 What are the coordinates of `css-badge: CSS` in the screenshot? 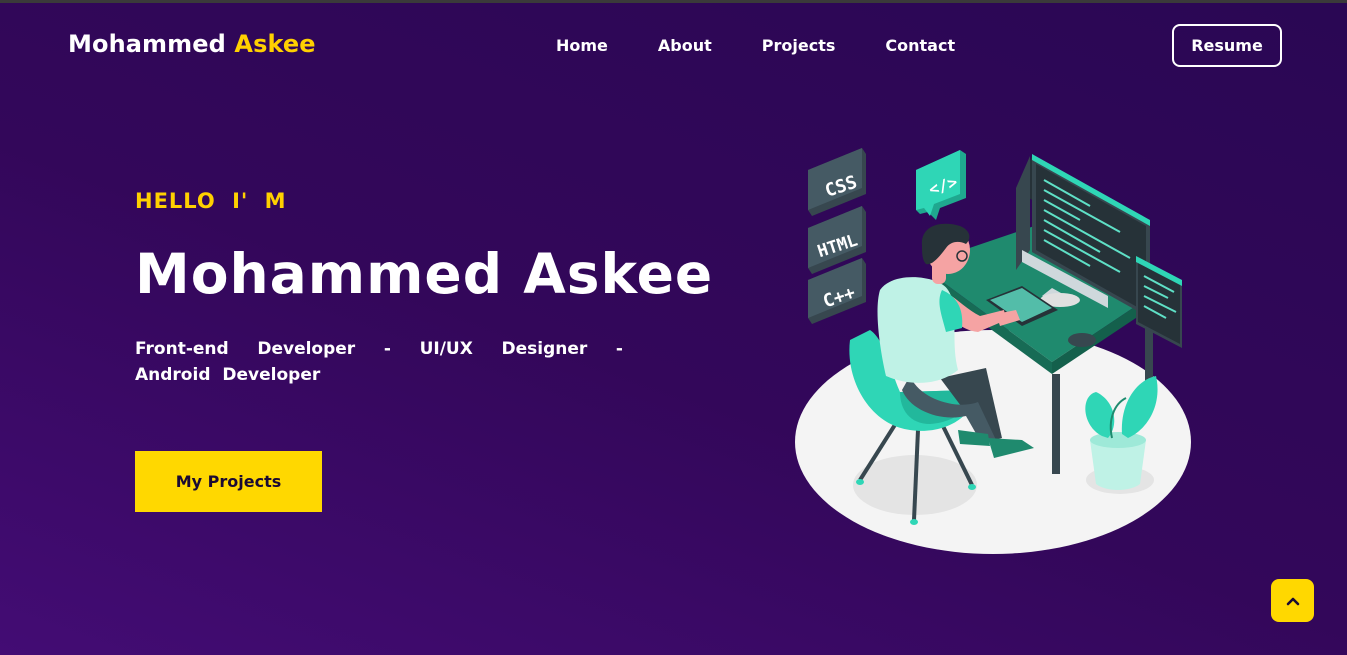 It's located at (837, 182).